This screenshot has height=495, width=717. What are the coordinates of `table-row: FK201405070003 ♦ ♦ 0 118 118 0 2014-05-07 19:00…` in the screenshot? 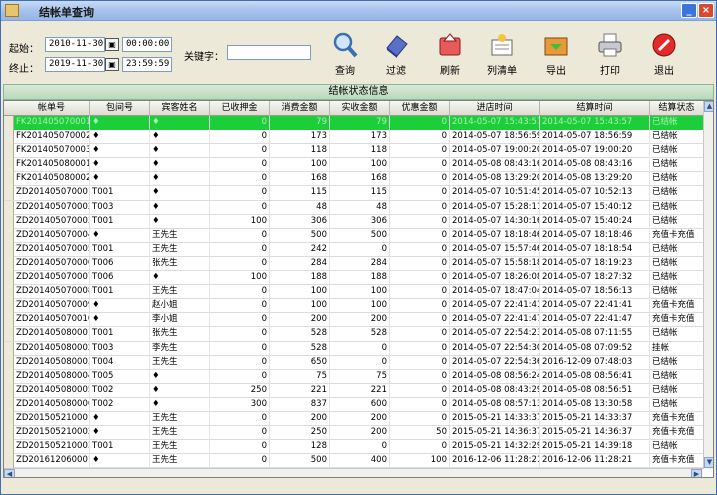 It's located at (354, 151).